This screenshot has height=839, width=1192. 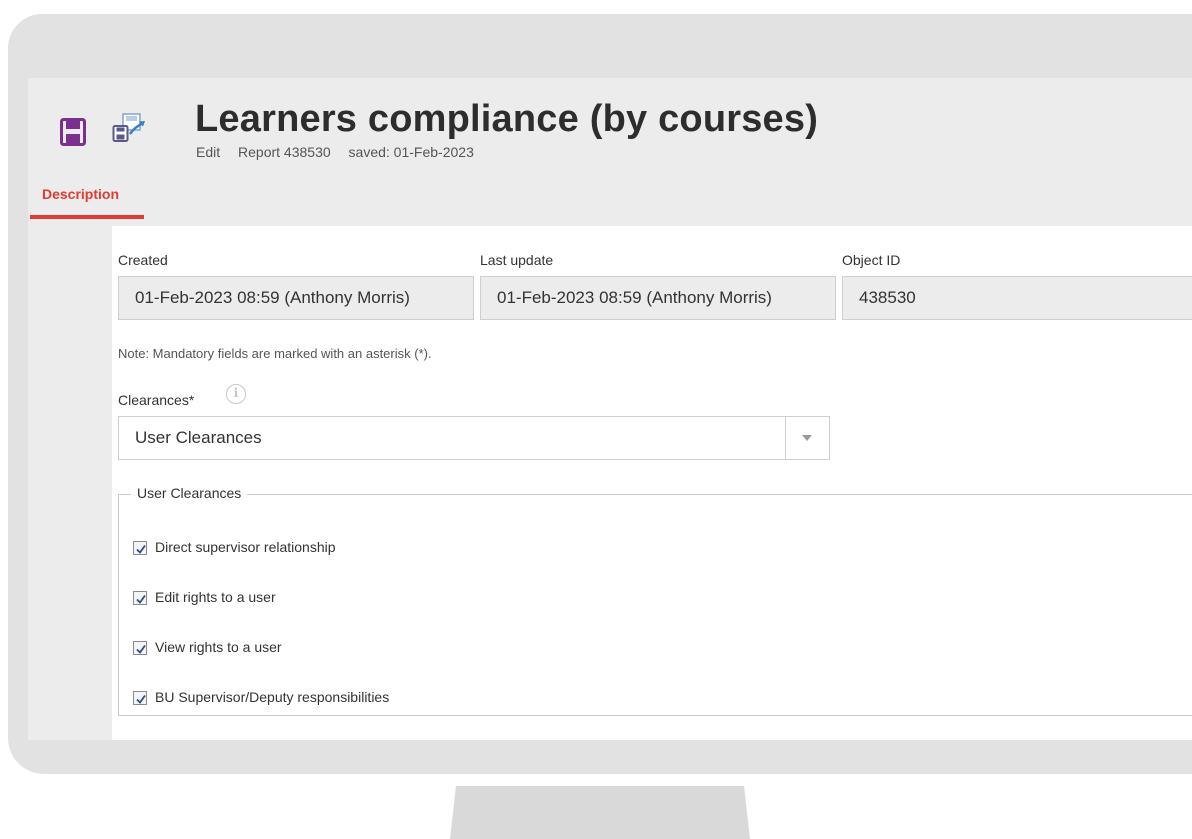 I want to click on last-update-field: 01-Feb-2023 08:59 (Anthony Morris), so click(x=658, y=298).